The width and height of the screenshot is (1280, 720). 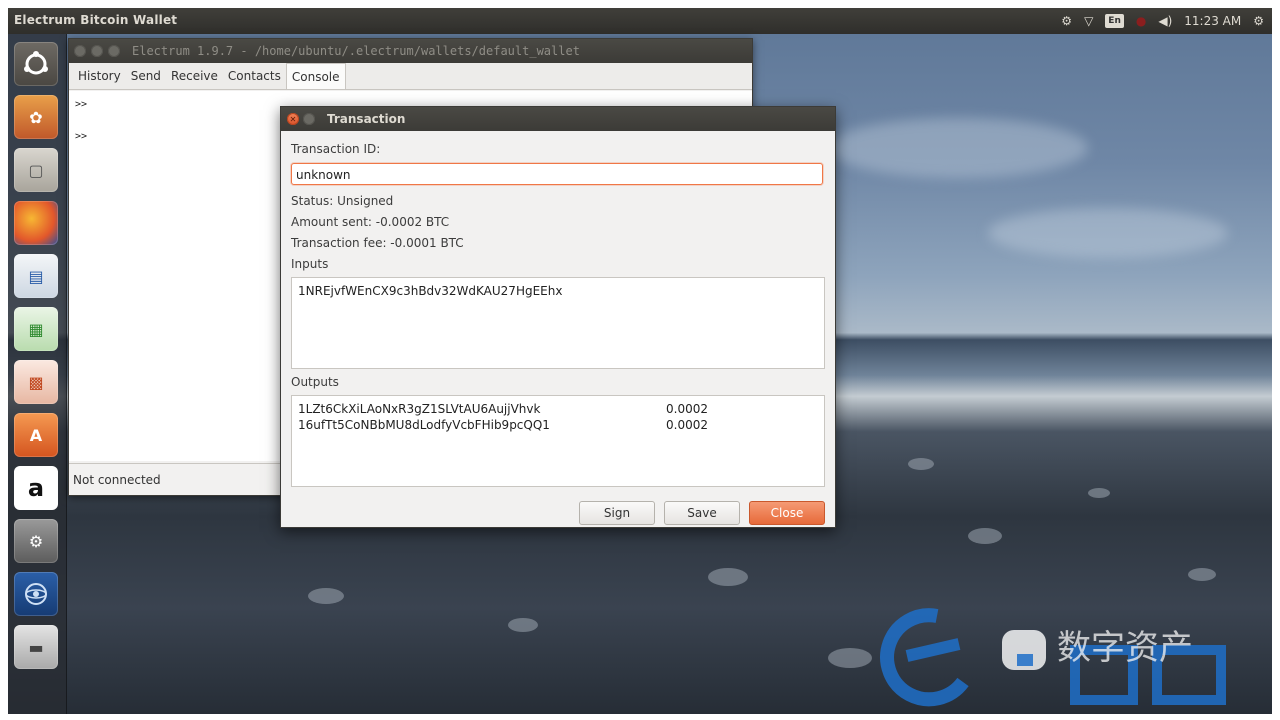 I want to click on txid-label: Transaction ID:, so click(x=336, y=149).